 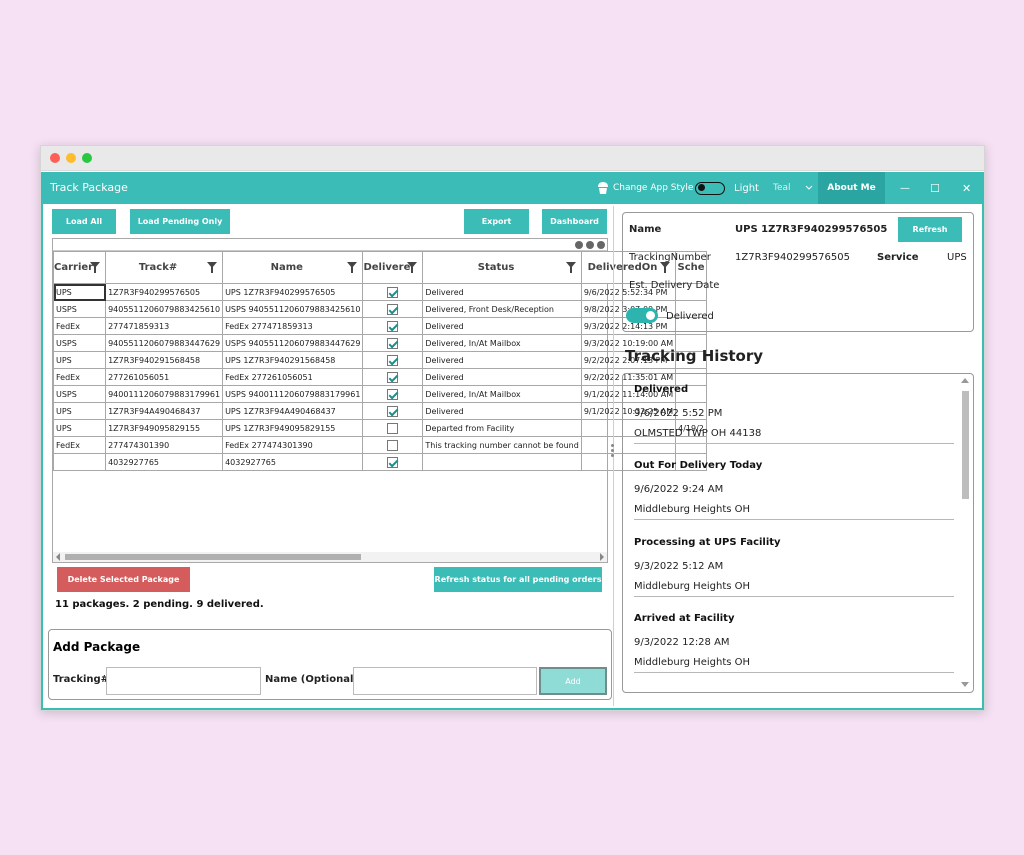 I want to click on cell-name: UPS 1Z7R3F940291568458, so click(x=293, y=360).